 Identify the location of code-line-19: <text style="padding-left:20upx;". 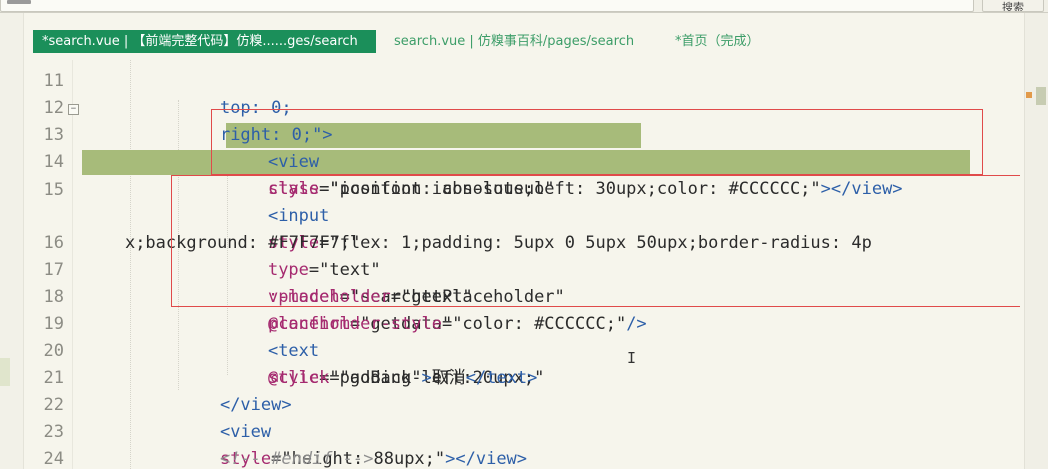
(385, 349).